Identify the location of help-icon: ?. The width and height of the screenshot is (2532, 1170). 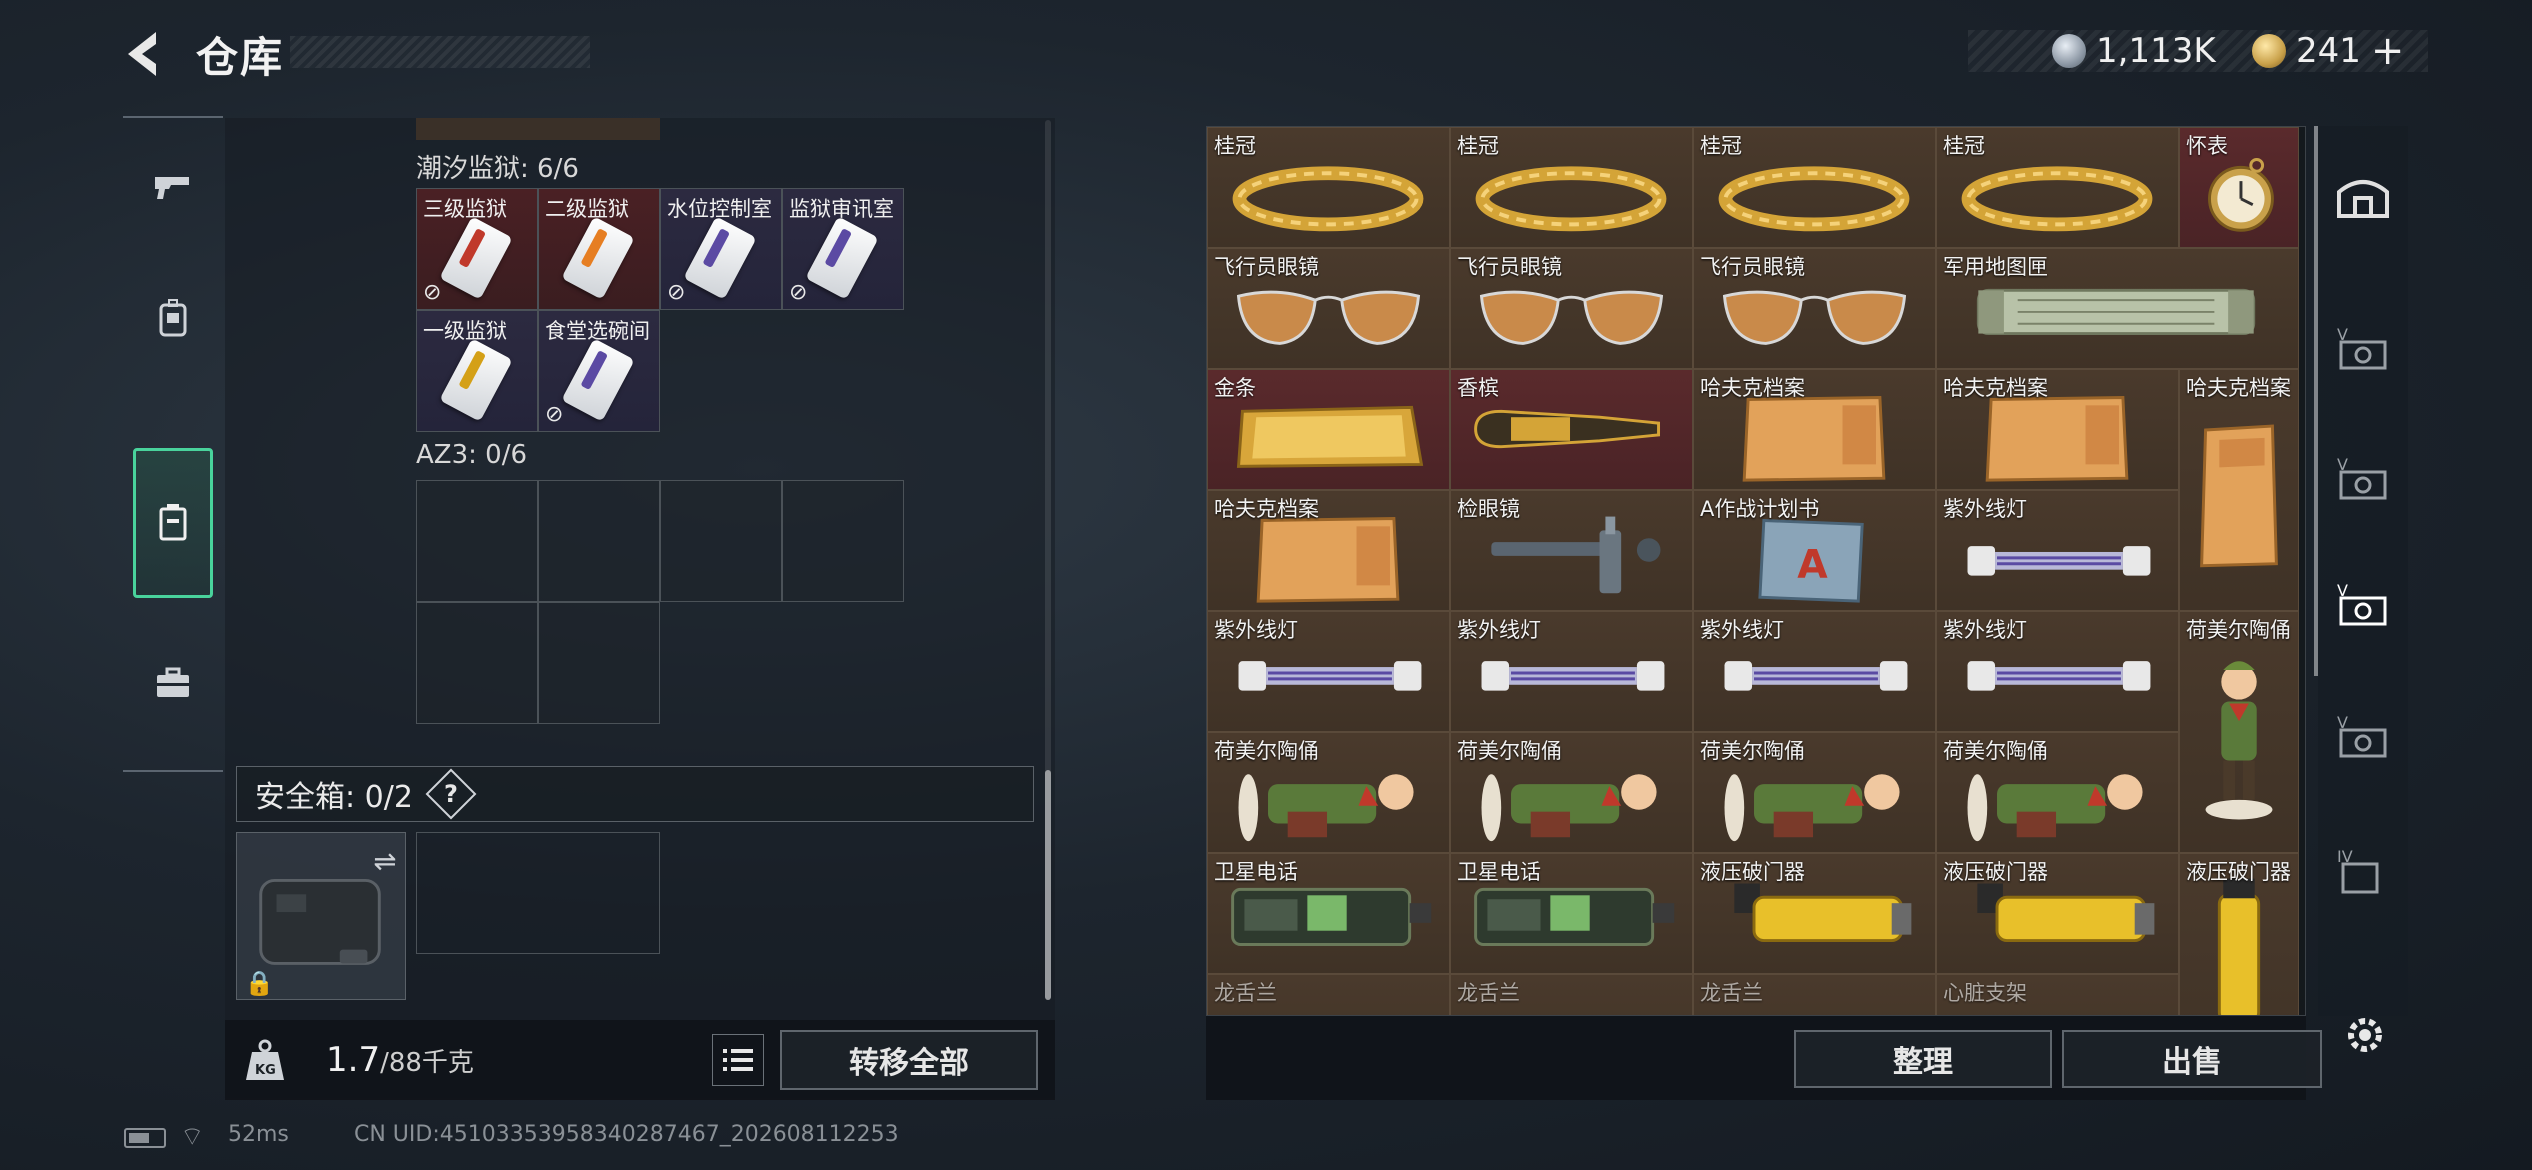
(450, 793).